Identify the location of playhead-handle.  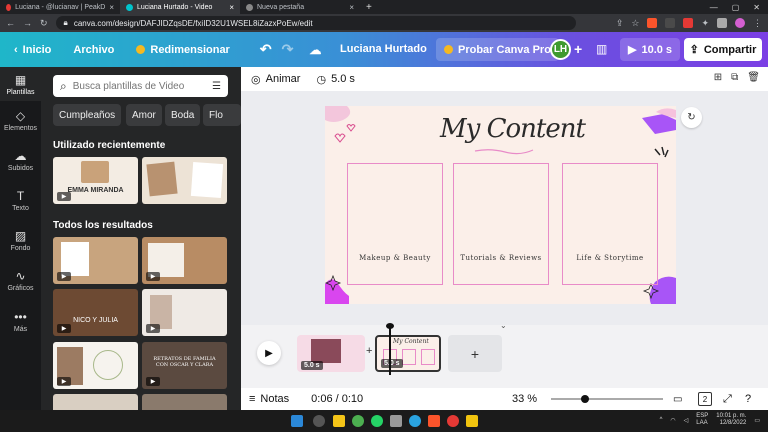
(390, 326).